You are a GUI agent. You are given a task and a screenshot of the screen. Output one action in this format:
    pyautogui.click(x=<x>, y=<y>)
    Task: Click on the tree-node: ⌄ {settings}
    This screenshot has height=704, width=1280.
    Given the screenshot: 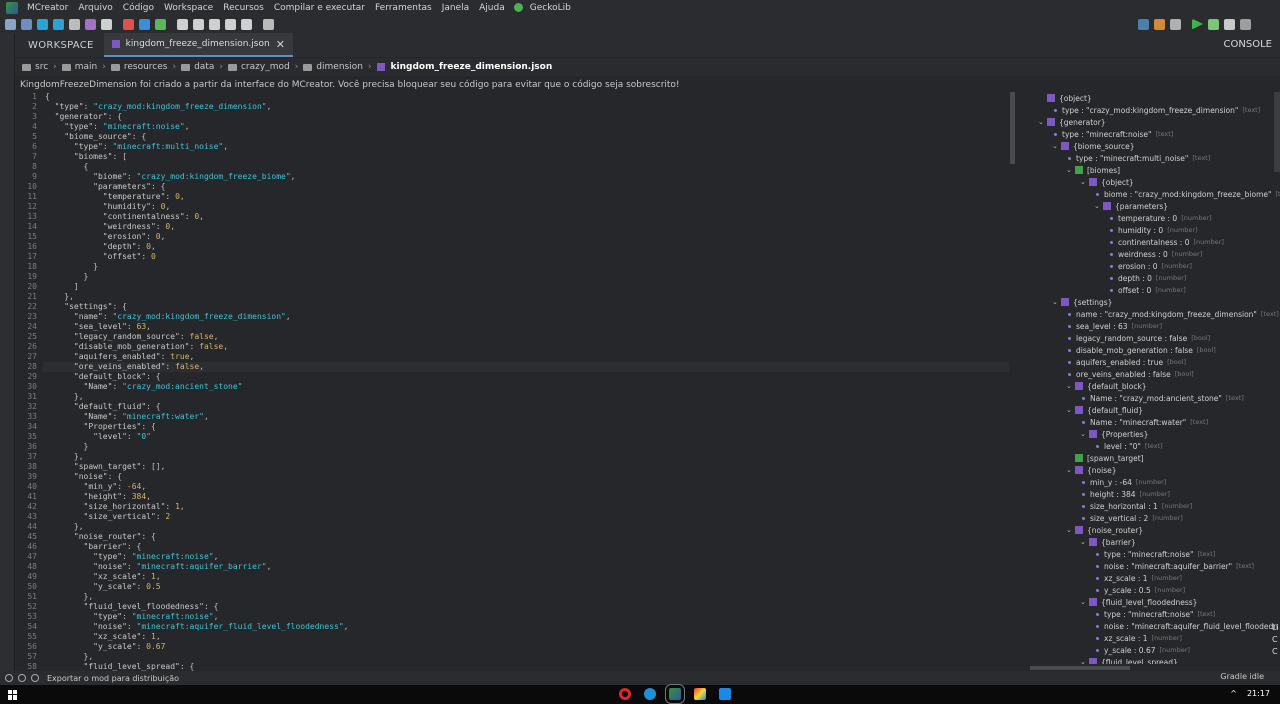 What is the action you would take?
    pyautogui.click(x=1082, y=302)
    